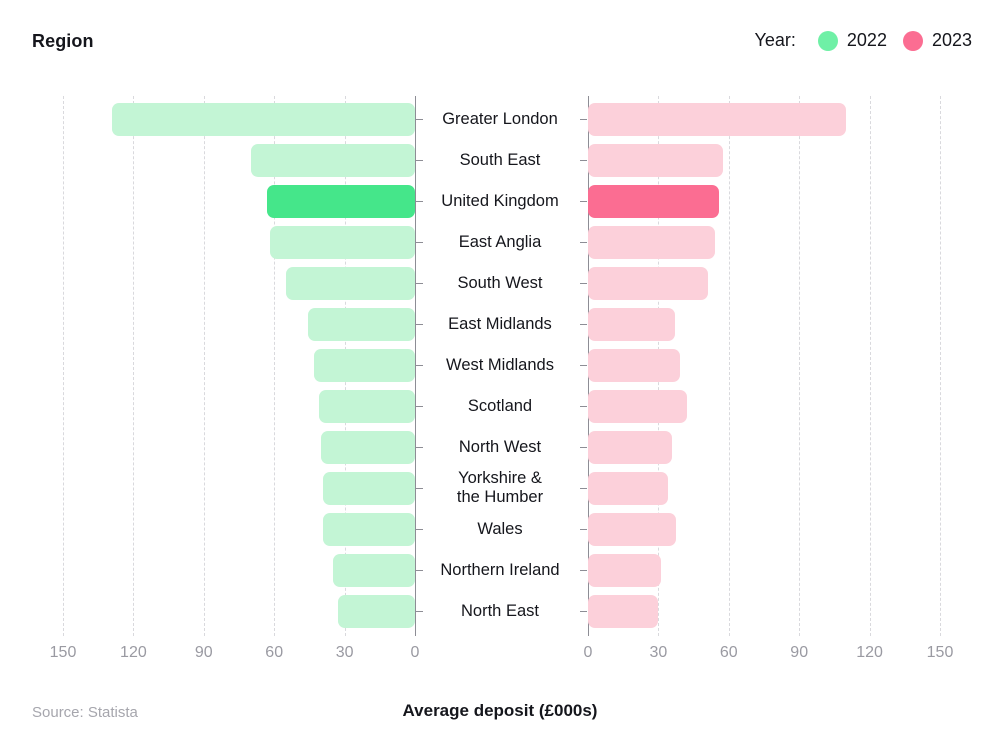 This screenshot has width=1000, height=750. What do you see at coordinates (951, 40) in the screenshot?
I see `legend-label-2023: 2023` at bounding box center [951, 40].